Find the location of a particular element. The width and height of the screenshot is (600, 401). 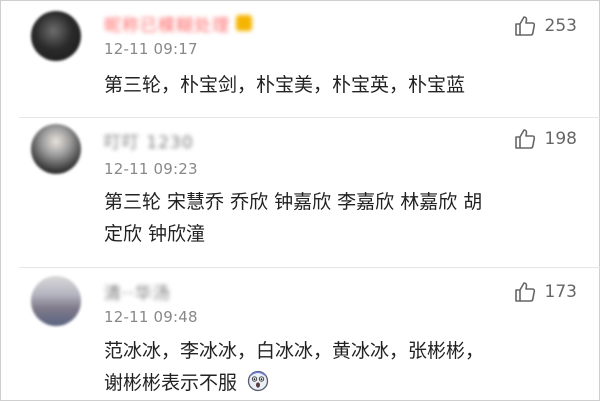

username-text: 昵称已模糊处理 is located at coordinates (167, 25).